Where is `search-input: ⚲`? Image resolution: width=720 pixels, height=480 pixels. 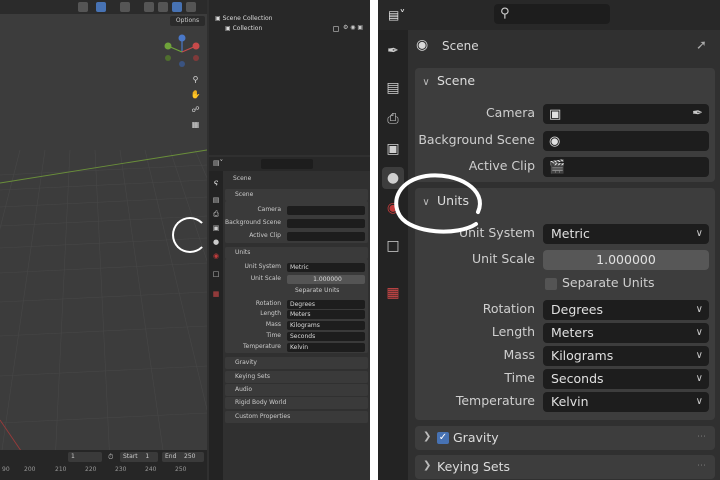 search-input: ⚲ is located at coordinates (552, 14).